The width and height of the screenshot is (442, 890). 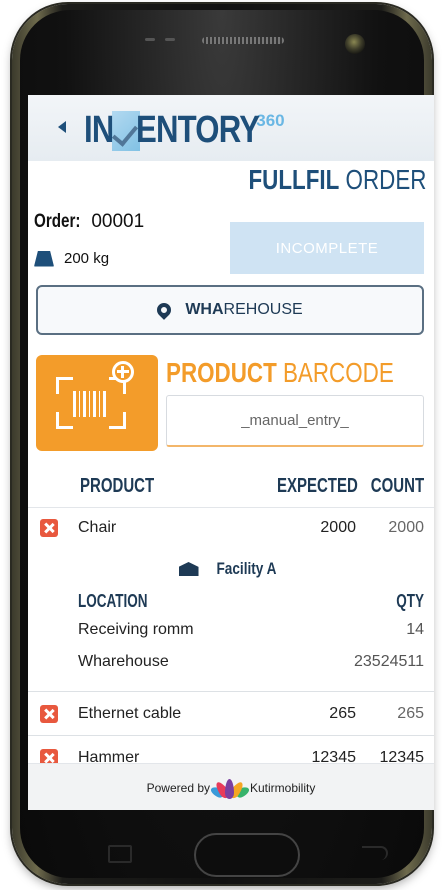 I want to click on location-label-rest: REHOUSE, so click(x=263, y=309).